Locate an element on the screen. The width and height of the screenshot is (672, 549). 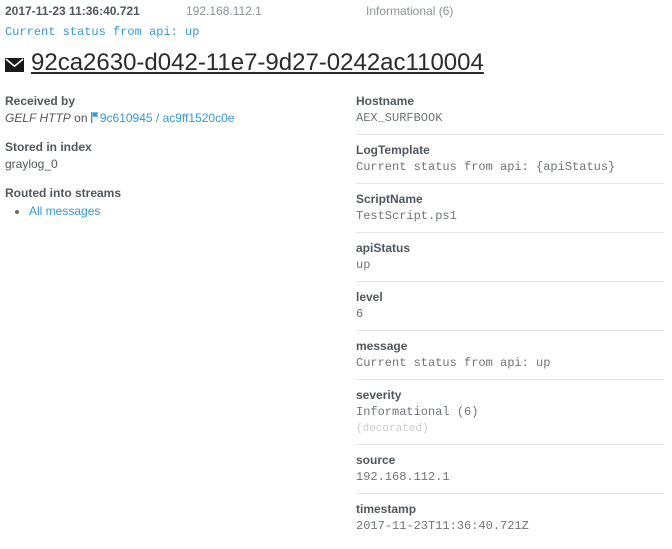
received-by-value: GELF HTTP on 9c610945 / ac9ff1520c0e is located at coordinates (175, 118).